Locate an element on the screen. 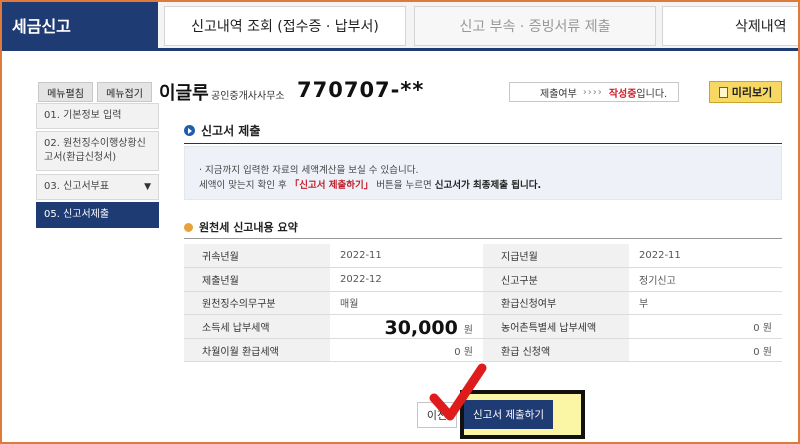  table-row: 원천징수의무구분 매월 환급신청여부 부 is located at coordinates (483, 303).